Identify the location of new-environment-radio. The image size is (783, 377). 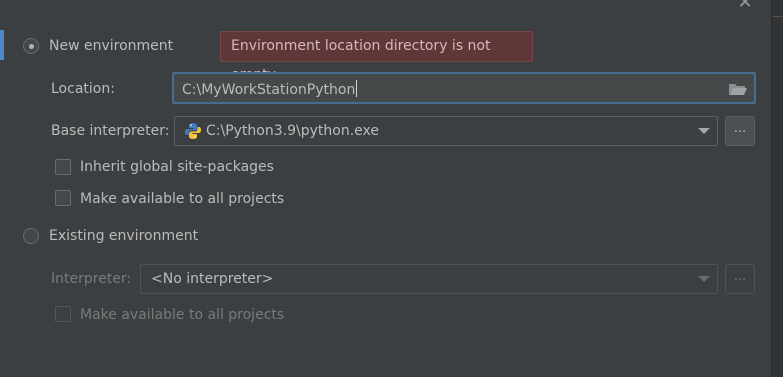
(31, 46).